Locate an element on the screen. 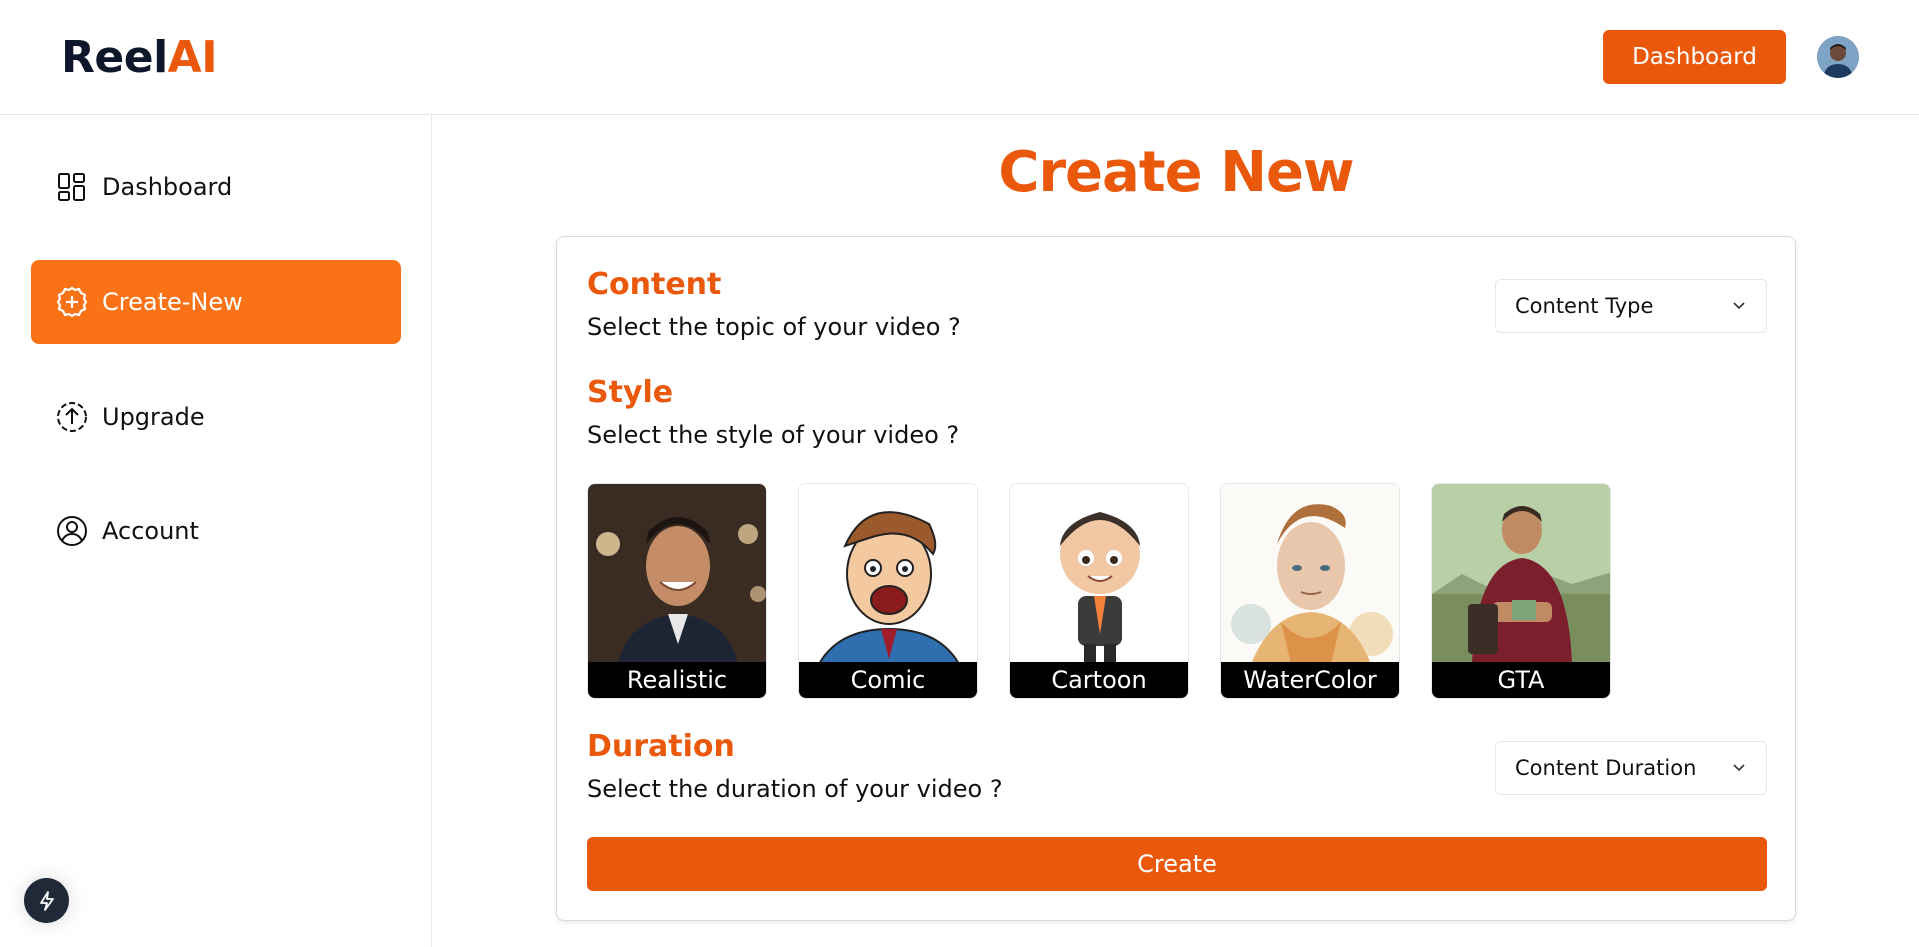 This screenshot has width=1919, height=947. sidebar-item-upgrade: Upgrade is located at coordinates (216, 417).